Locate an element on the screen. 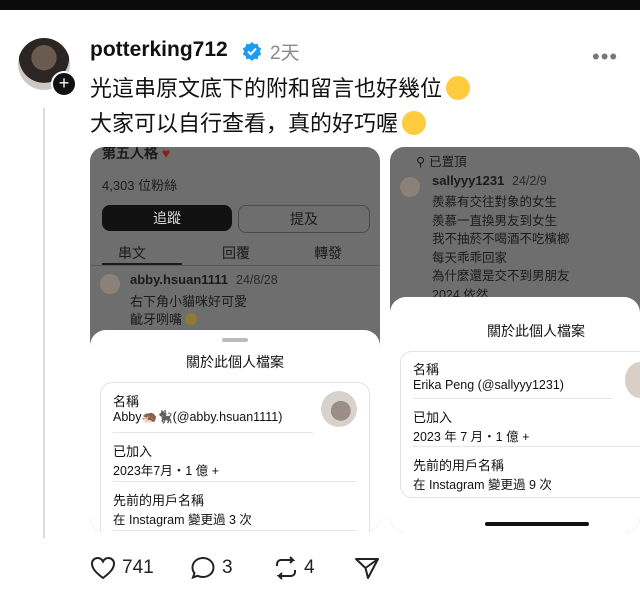  home-indicator is located at coordinates (537, 524).